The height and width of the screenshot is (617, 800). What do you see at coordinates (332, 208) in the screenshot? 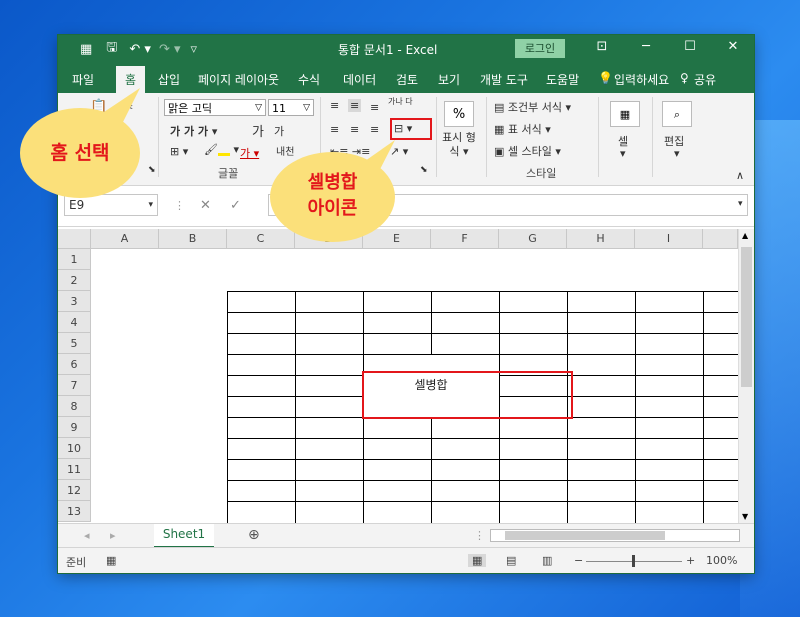
I see `callout-merge-line2: 아이콘` at bounding box center [332, 208].